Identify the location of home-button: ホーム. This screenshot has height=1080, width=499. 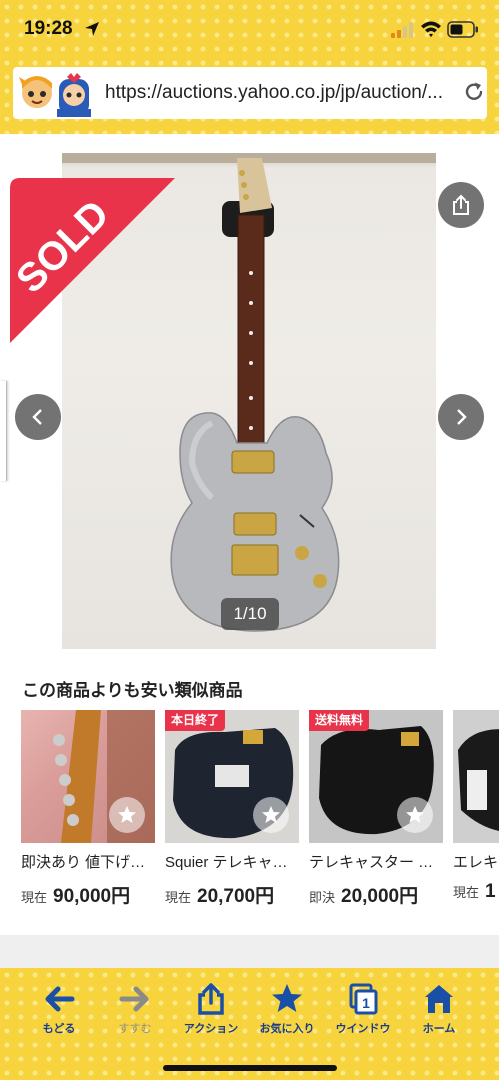
(439, 1009).